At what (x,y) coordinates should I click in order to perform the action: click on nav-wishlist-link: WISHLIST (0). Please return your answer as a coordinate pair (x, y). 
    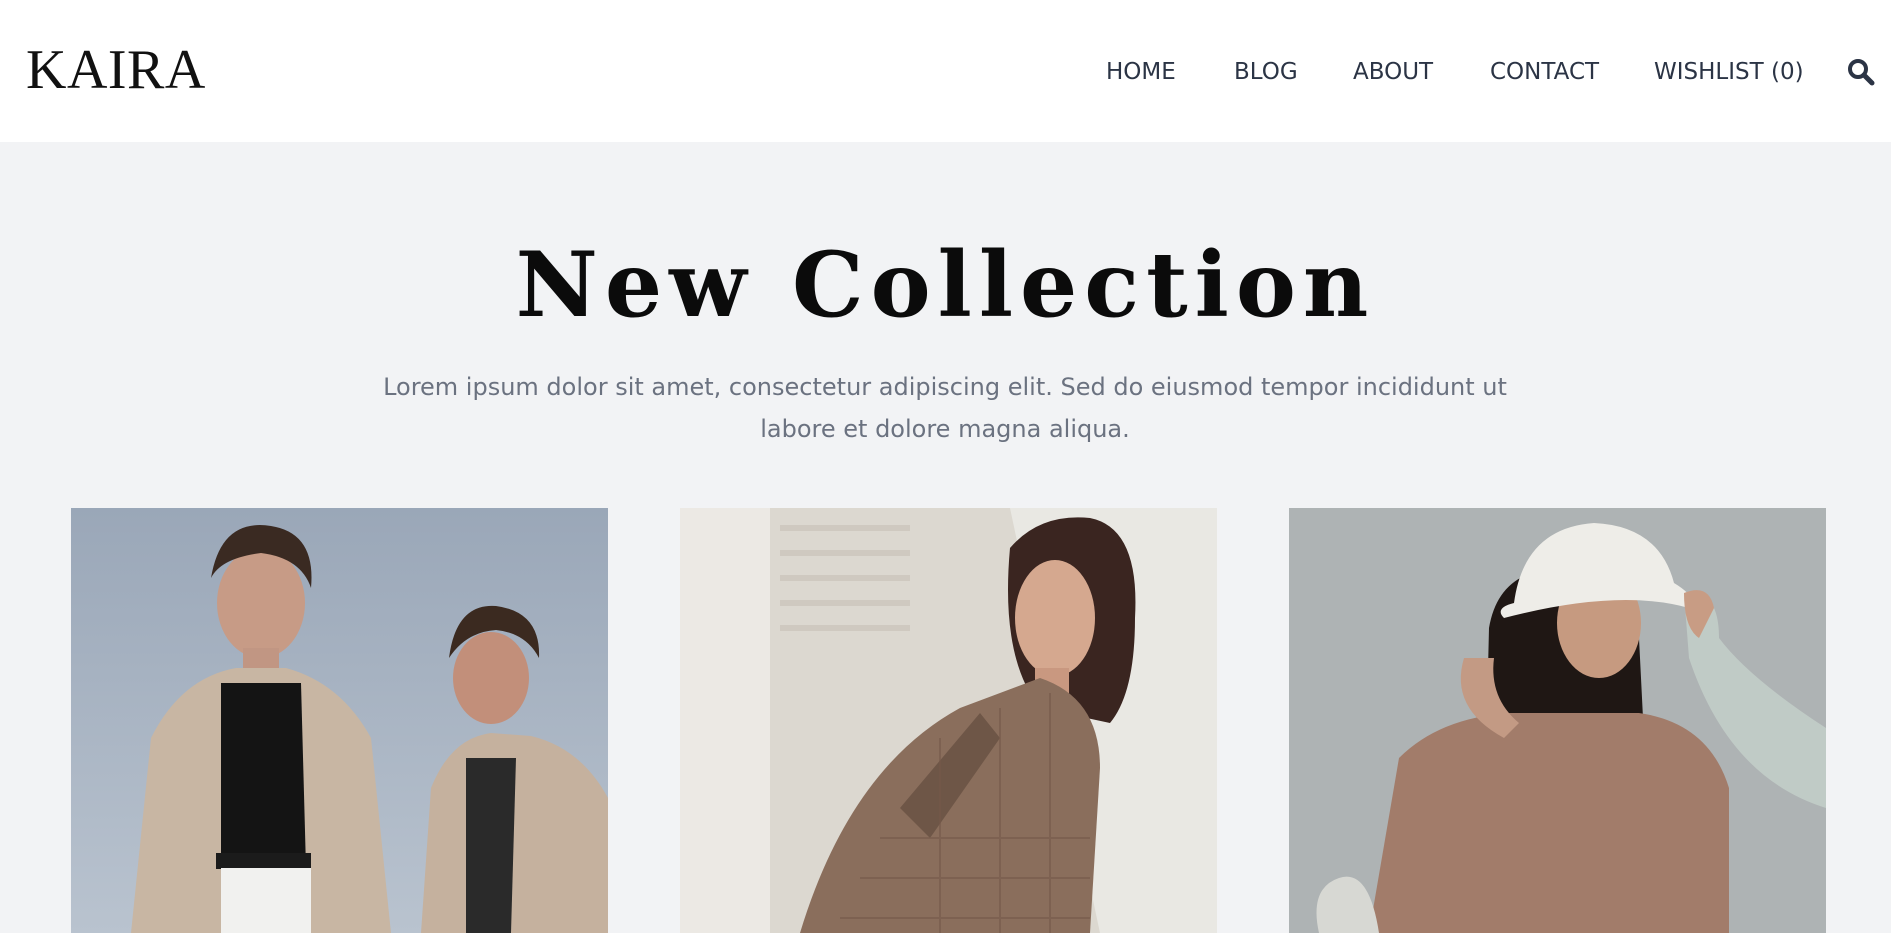
    Looking at the image, I should click on (1729, 72).